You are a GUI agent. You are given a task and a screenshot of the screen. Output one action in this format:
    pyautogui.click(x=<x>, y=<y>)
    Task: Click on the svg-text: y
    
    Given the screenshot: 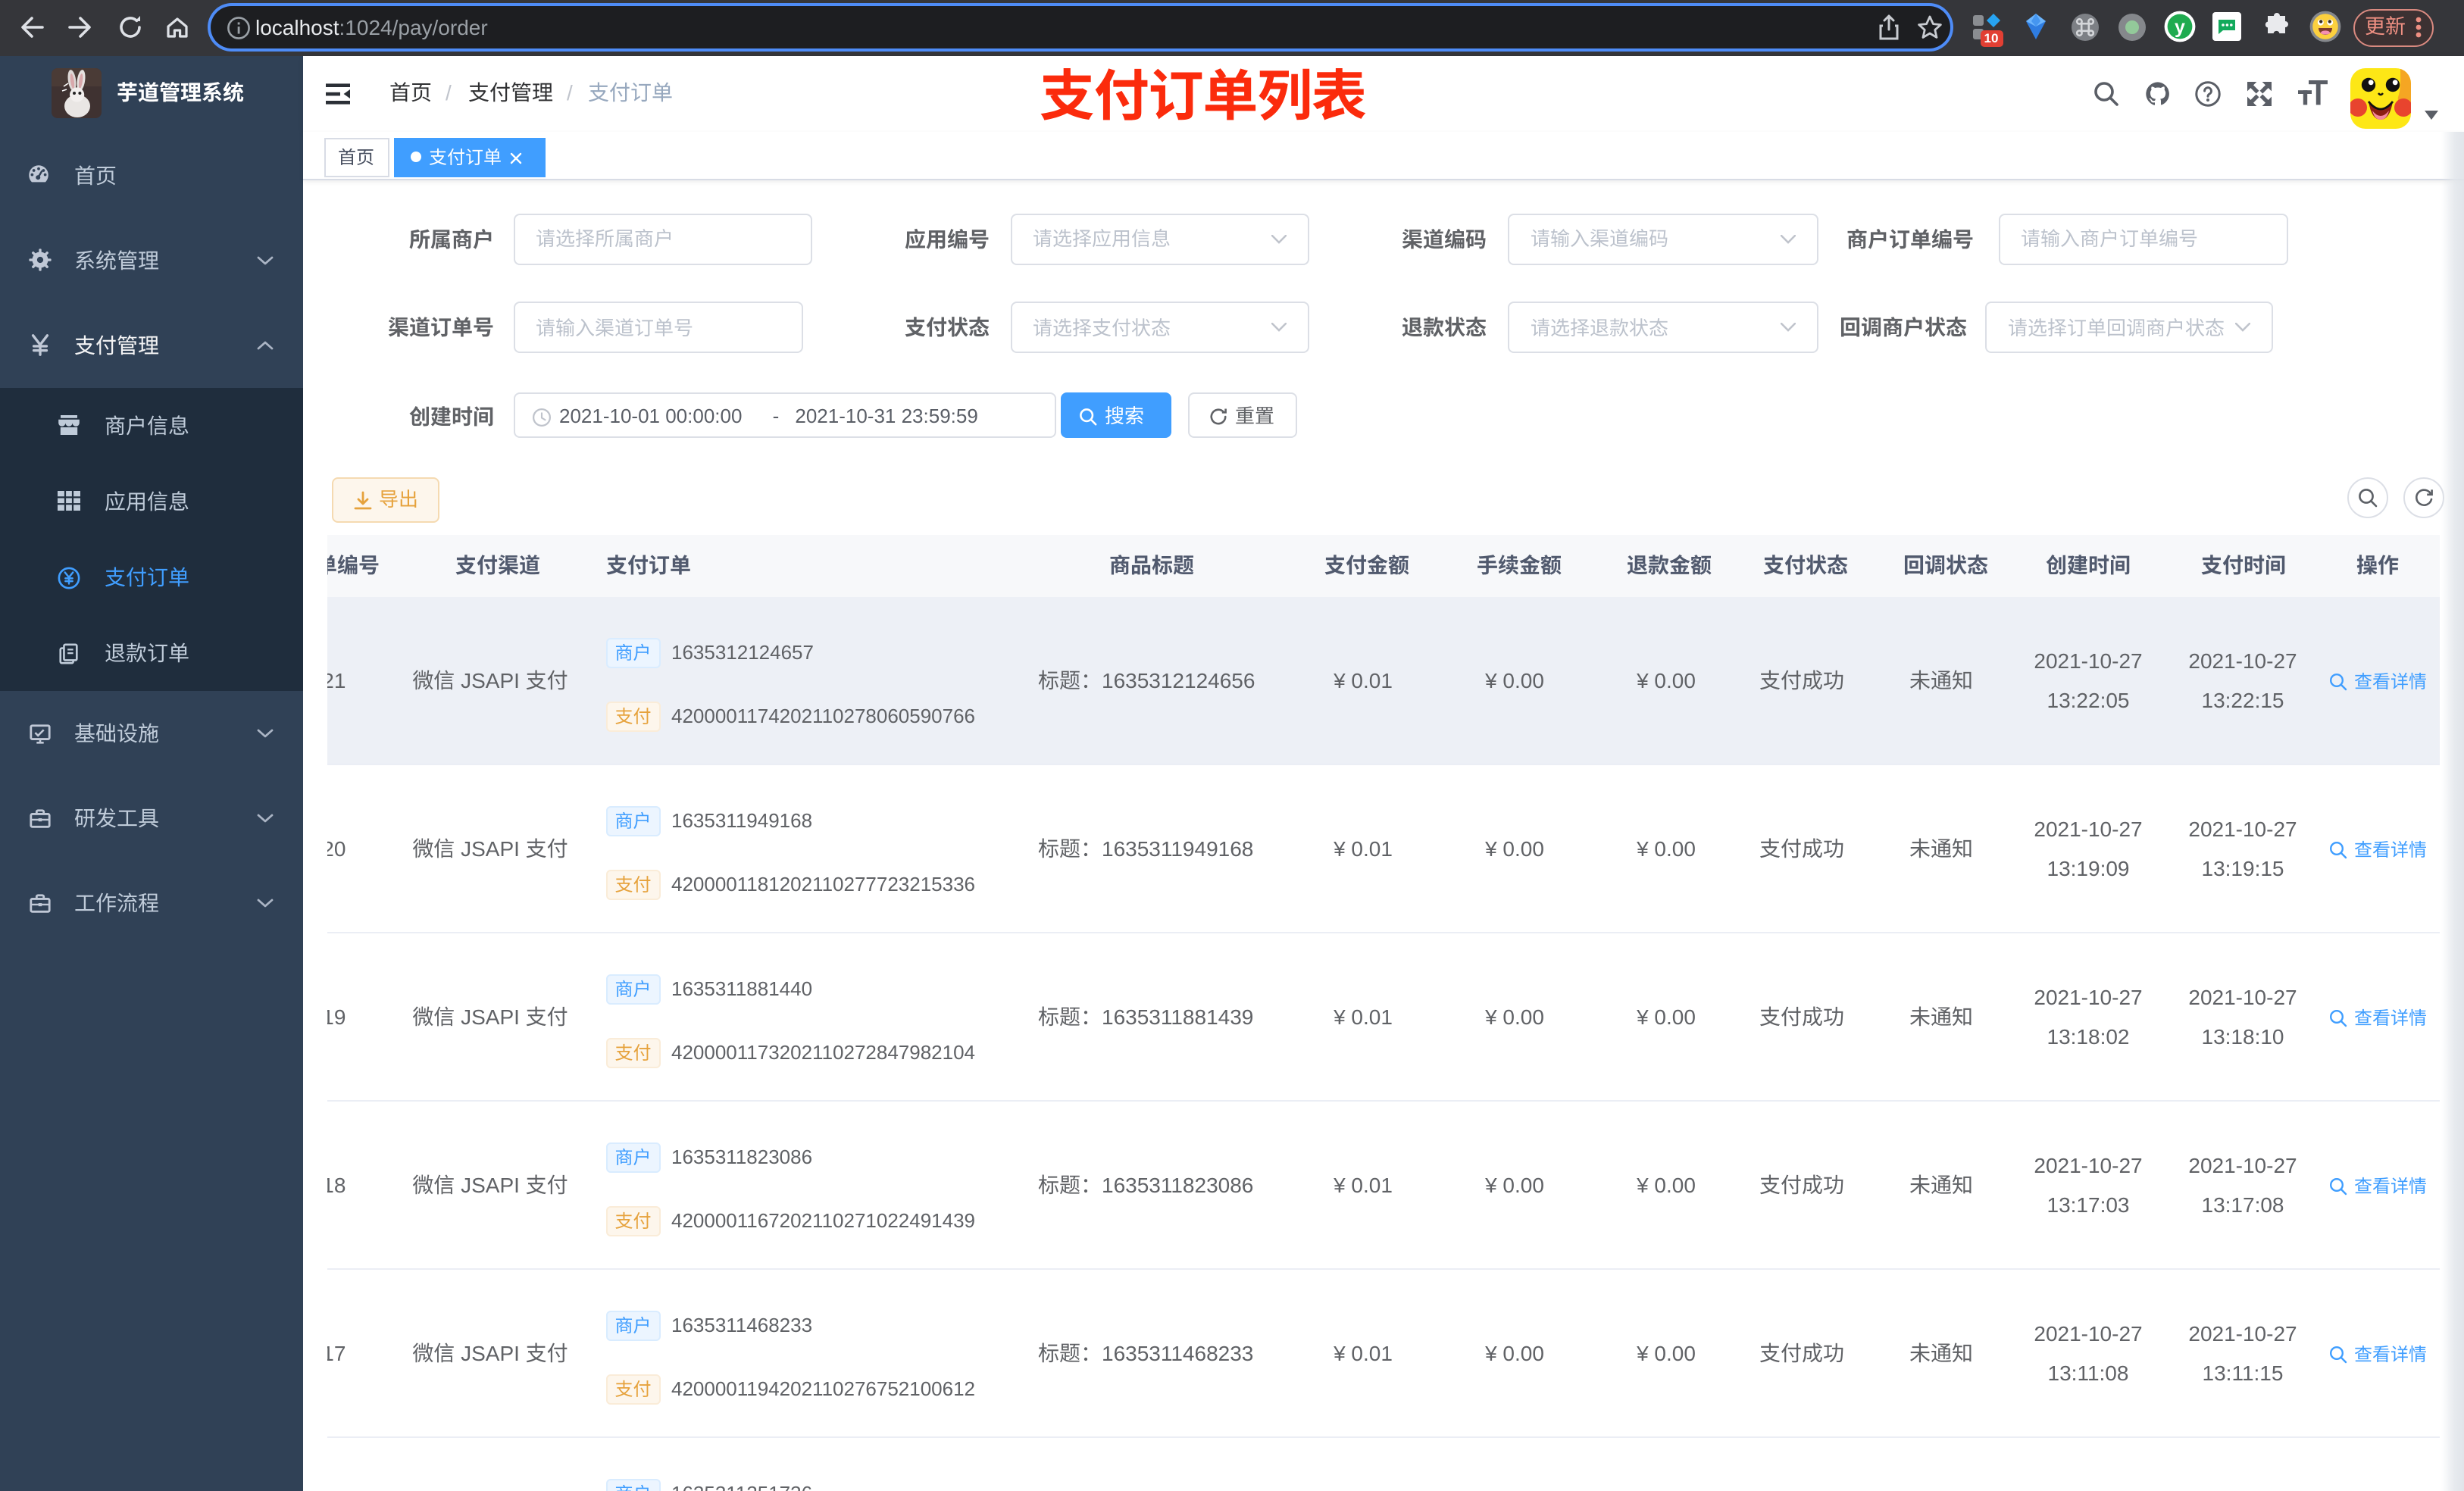 What is the action you would take?
    pyautogui.click(x=2180, y=27)
    